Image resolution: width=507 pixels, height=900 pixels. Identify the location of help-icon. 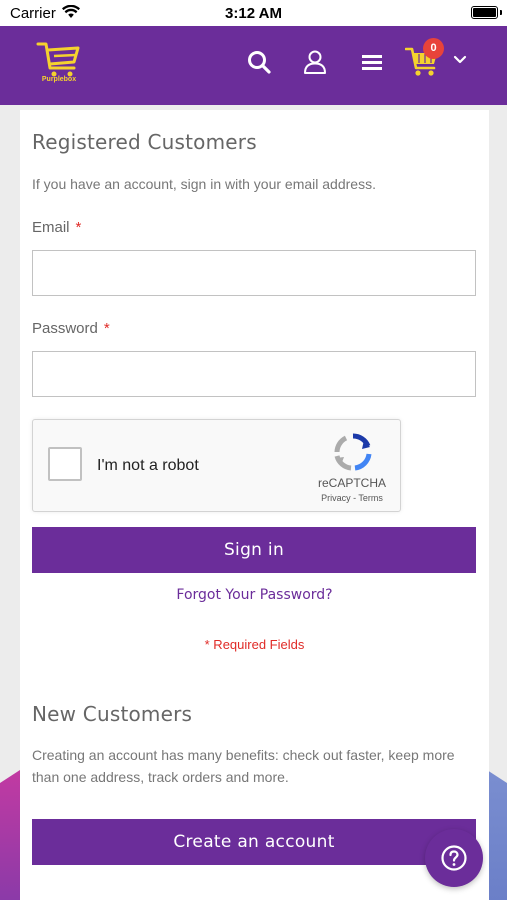
(454, 858).